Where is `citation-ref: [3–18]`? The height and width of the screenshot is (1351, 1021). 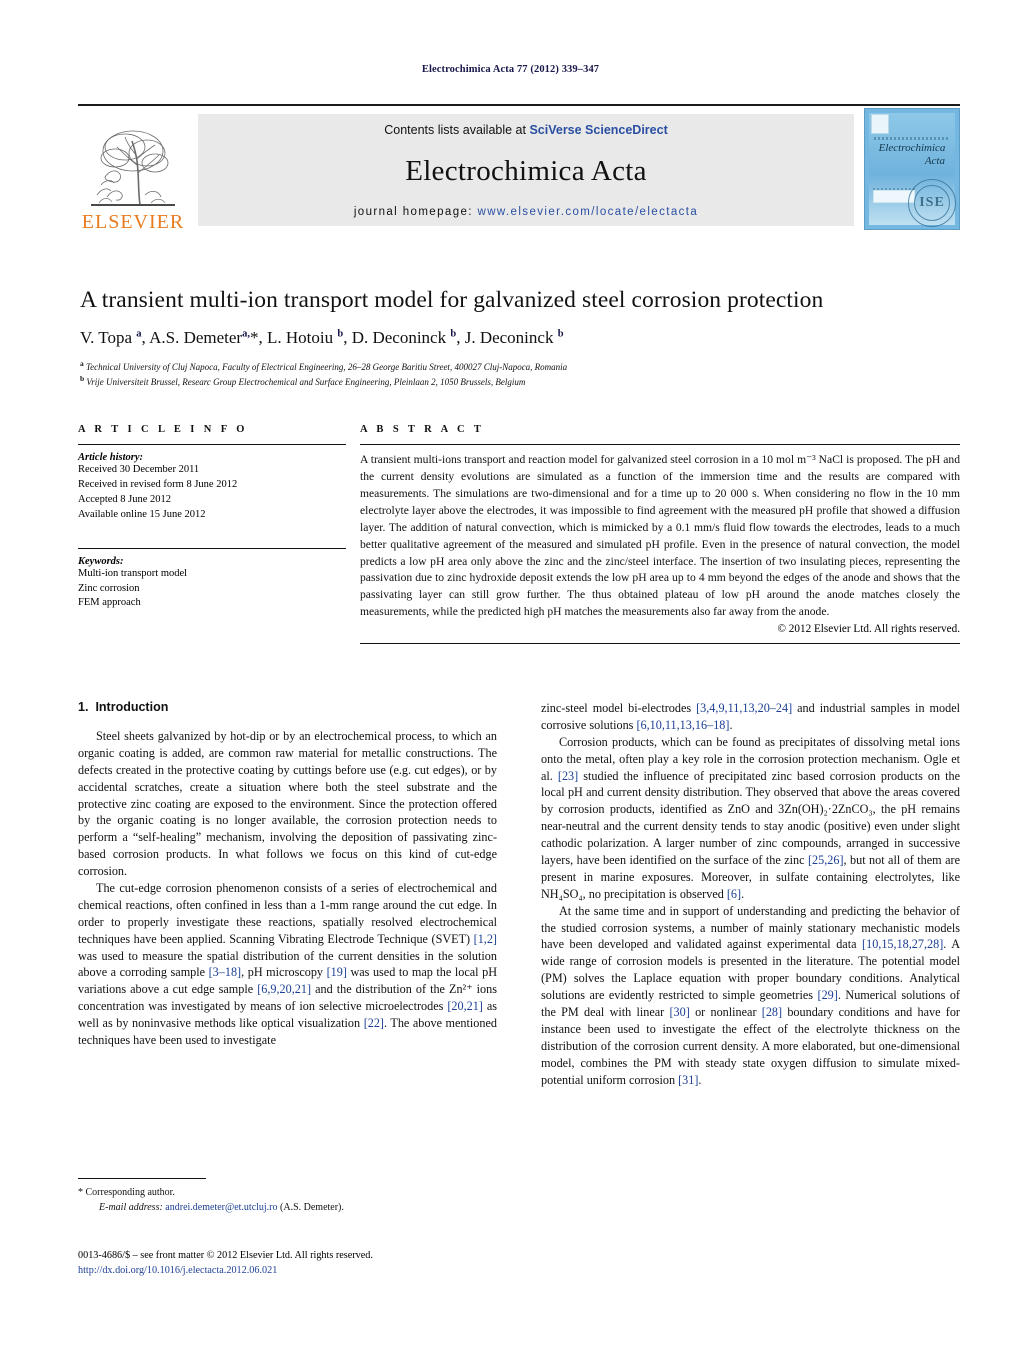 citation-ref: [3–18] is located at coordinates (225, 972).